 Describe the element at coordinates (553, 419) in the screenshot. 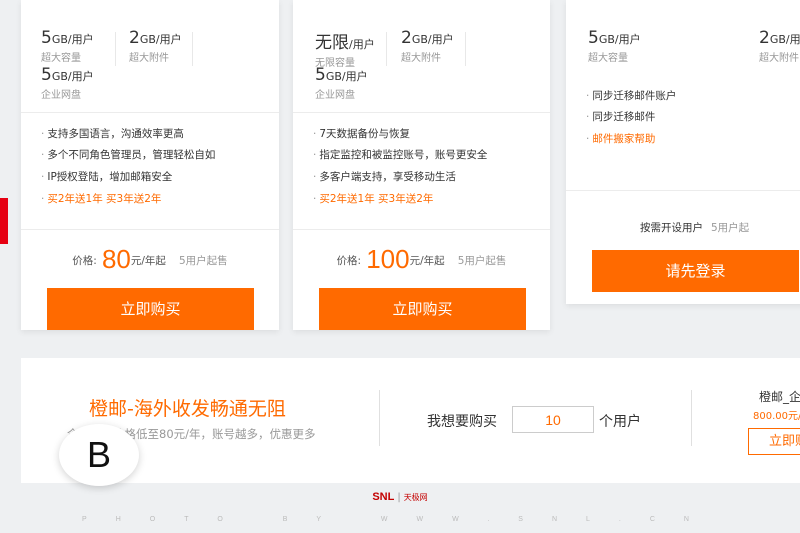

I see `quantity-input` at that location.